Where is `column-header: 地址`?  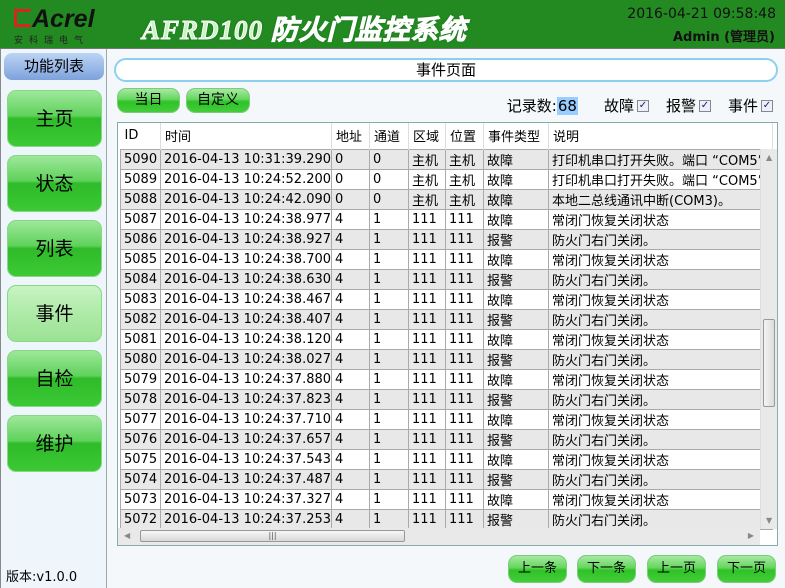
column-header: 地址 is located at coordinates (351, 136).